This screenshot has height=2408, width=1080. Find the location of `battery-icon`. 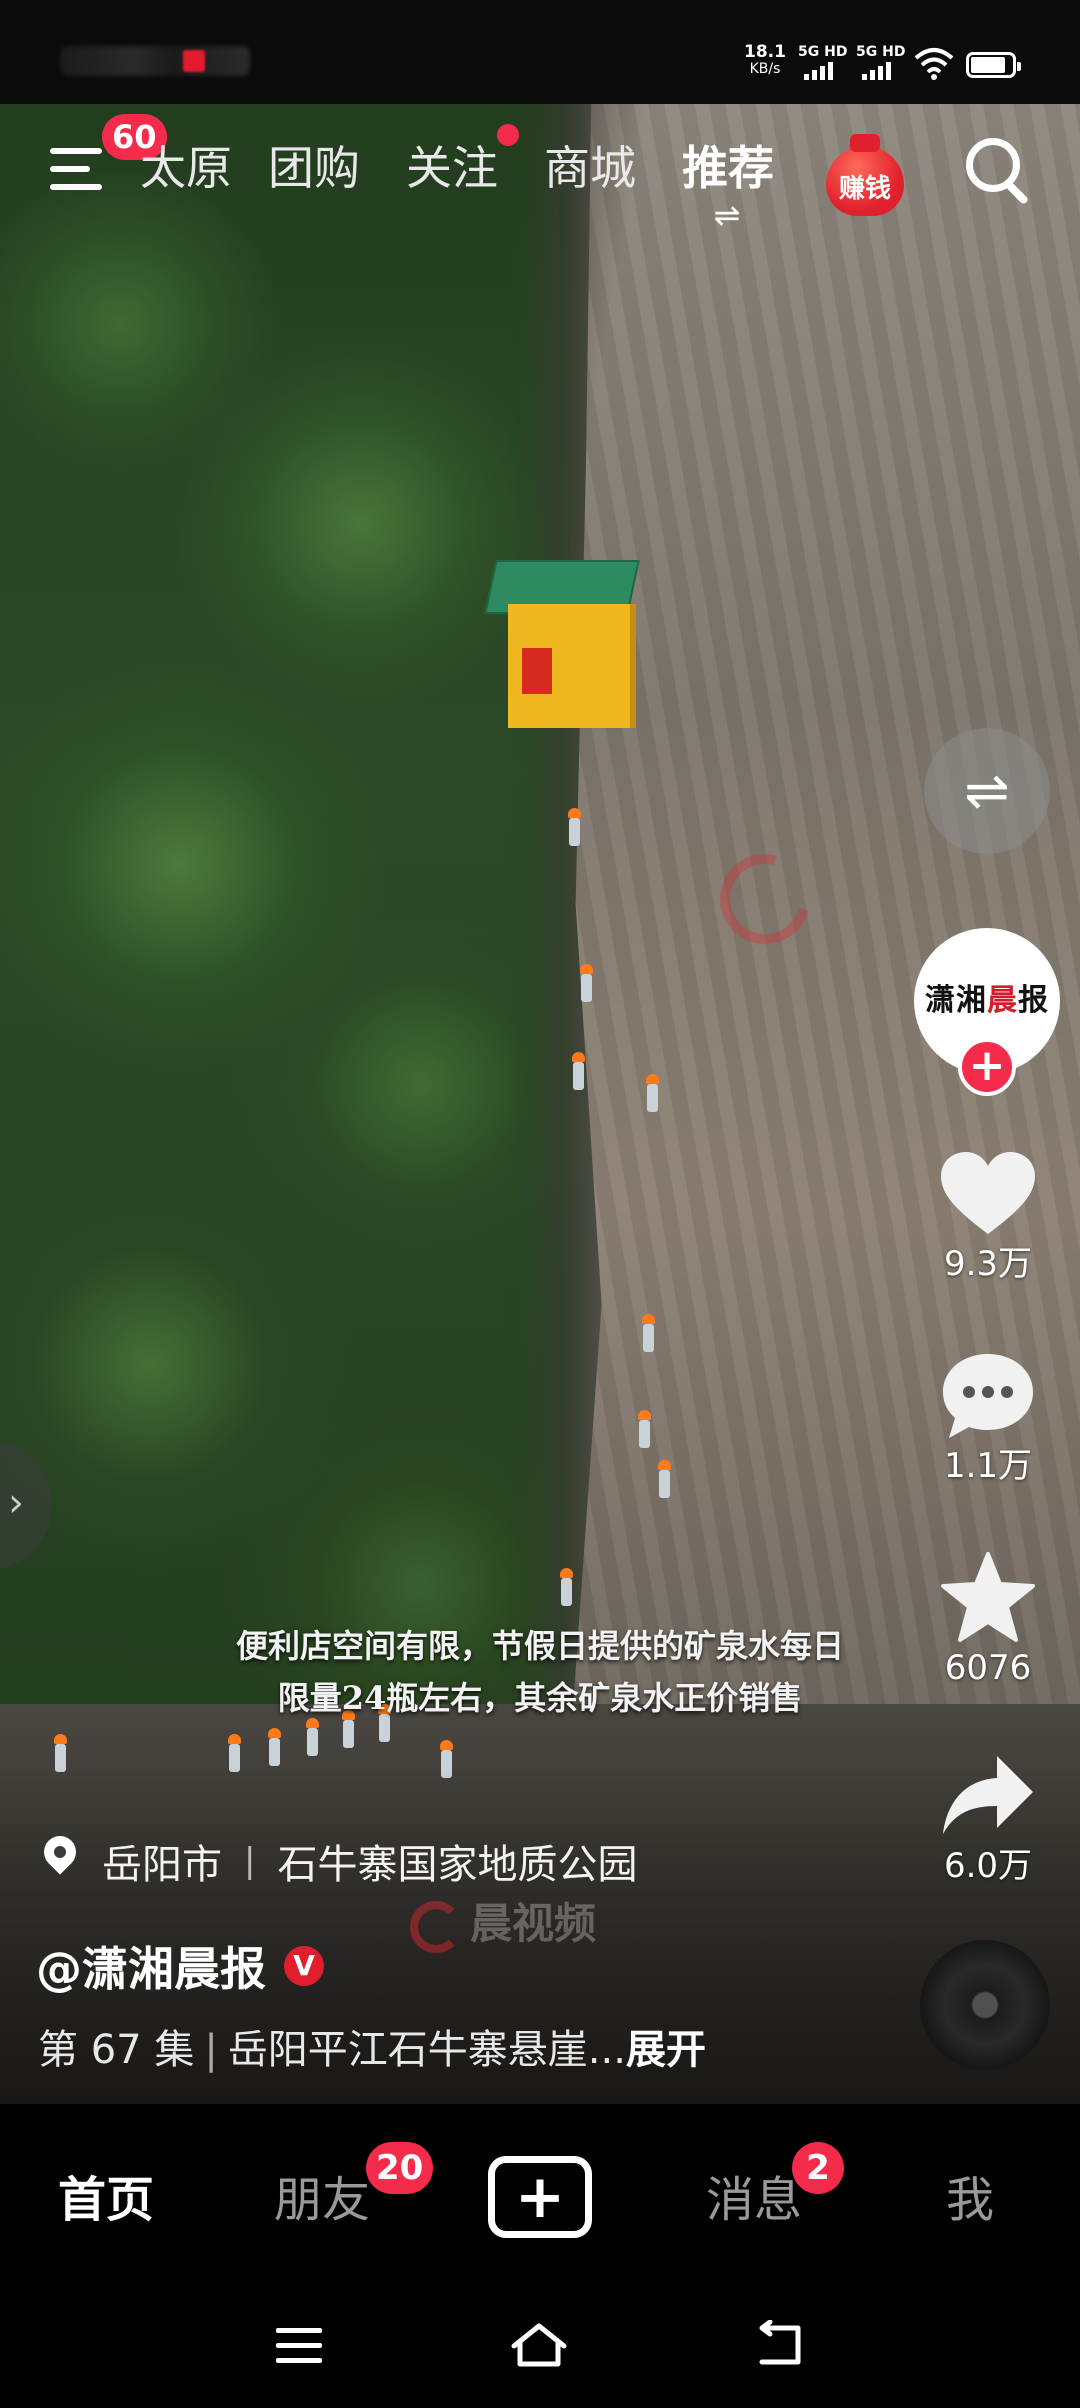

battery-icon is located at coordinates (993, 65).